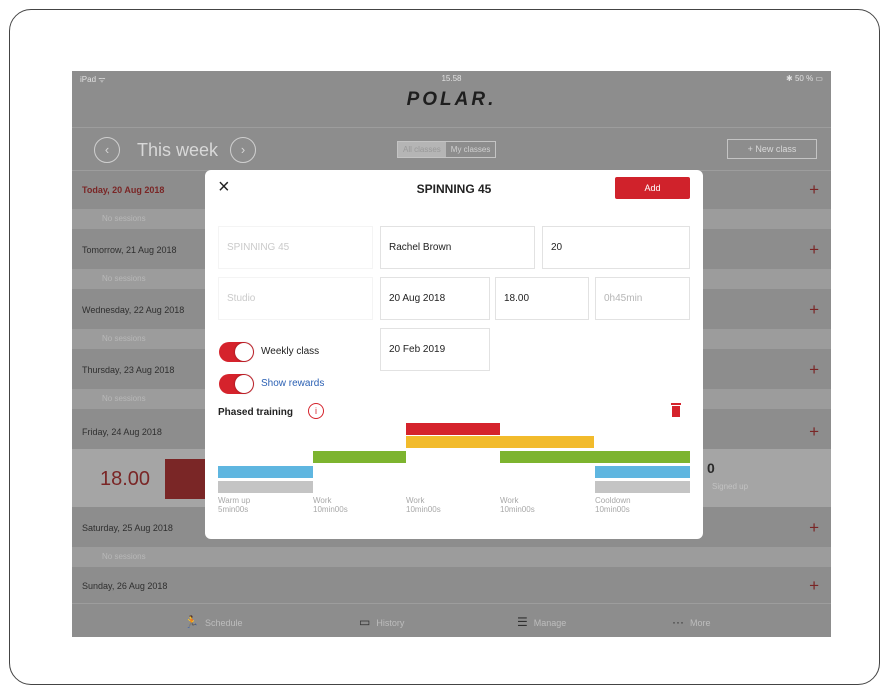 The width and height of the screenshot is (889, 693). I want to click on clock-label: 15.58, so click(451, 78).